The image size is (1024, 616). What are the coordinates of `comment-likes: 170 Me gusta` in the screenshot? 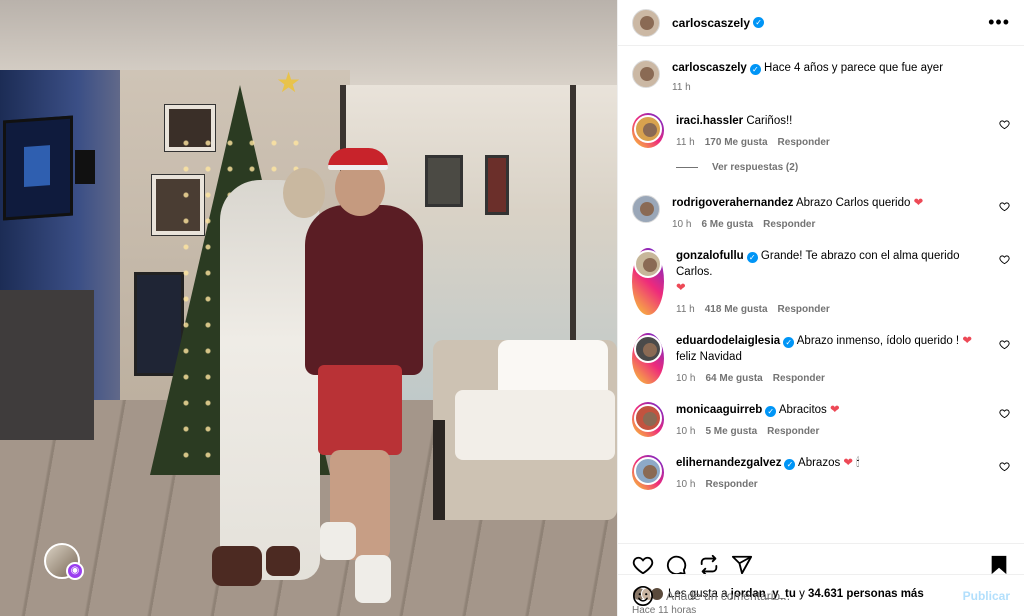 It's located at (736, 142).